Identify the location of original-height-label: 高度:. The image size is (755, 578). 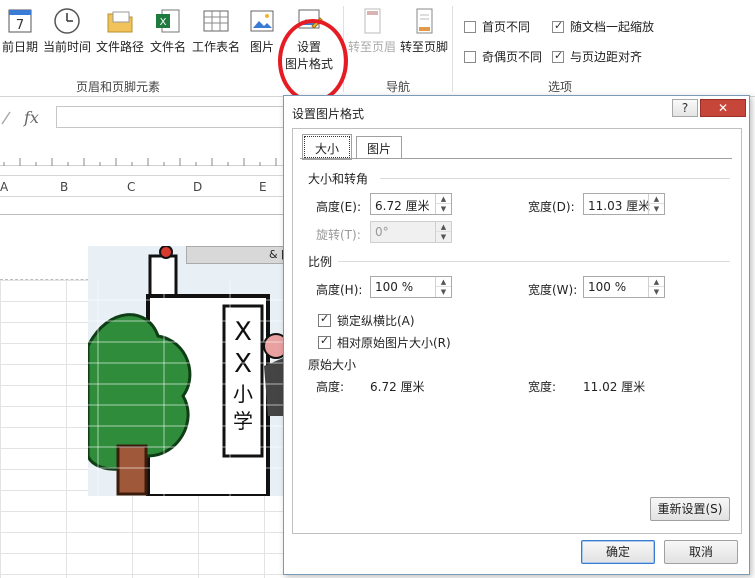
(330, 387).